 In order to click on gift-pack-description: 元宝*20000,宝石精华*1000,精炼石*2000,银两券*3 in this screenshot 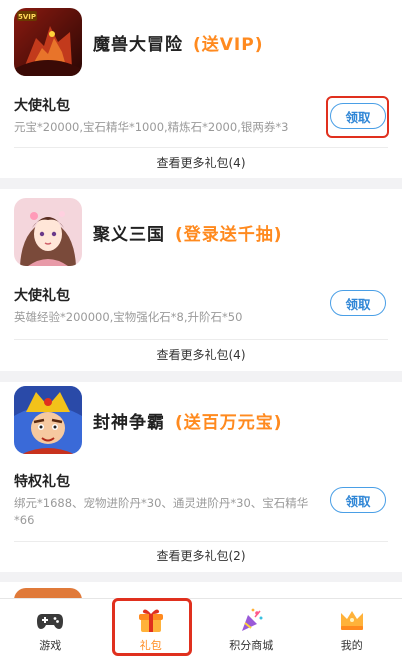, I will do `click(151, 127)`.